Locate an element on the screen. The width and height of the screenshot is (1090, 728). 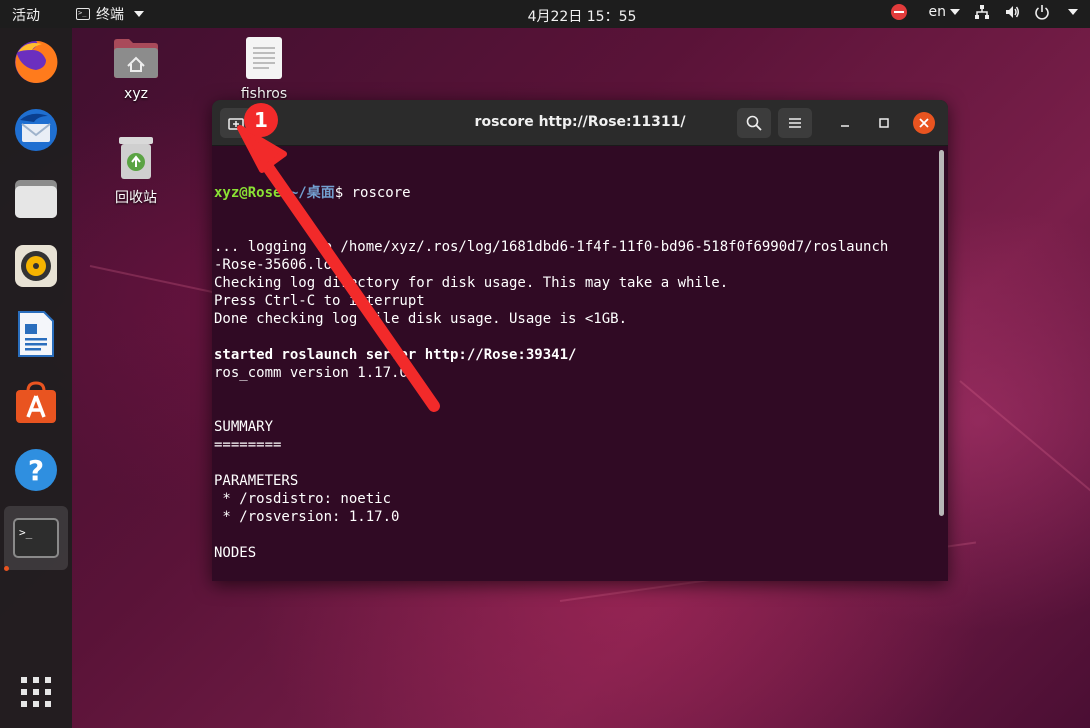
files-icon is located at coordinates (36, 198).